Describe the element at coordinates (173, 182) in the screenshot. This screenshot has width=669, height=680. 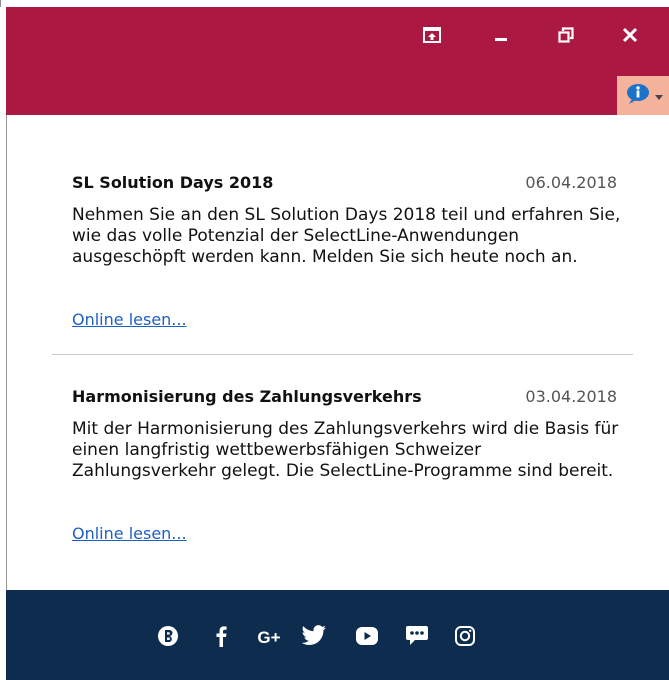
I see `news-title: SL Solution Days 2018` at that location.